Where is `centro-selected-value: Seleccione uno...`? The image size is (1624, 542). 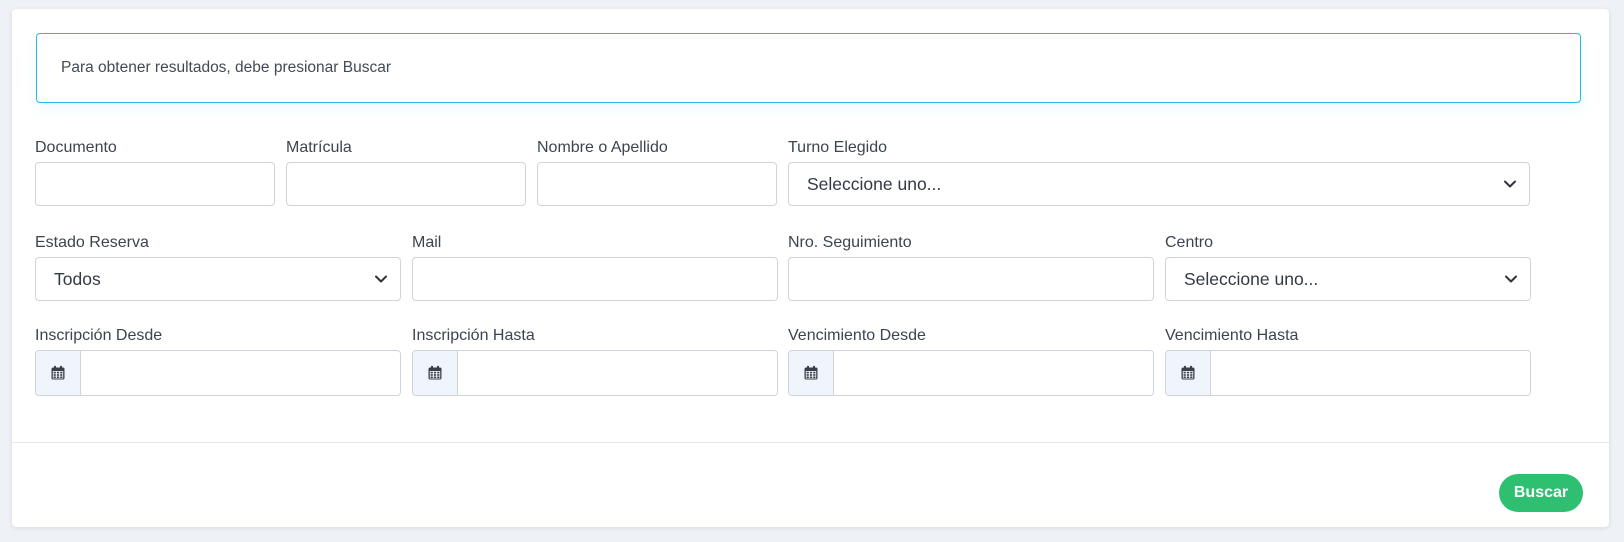 centro-selected-value: Seleccione uno... is located at coordinates (1251, 278).